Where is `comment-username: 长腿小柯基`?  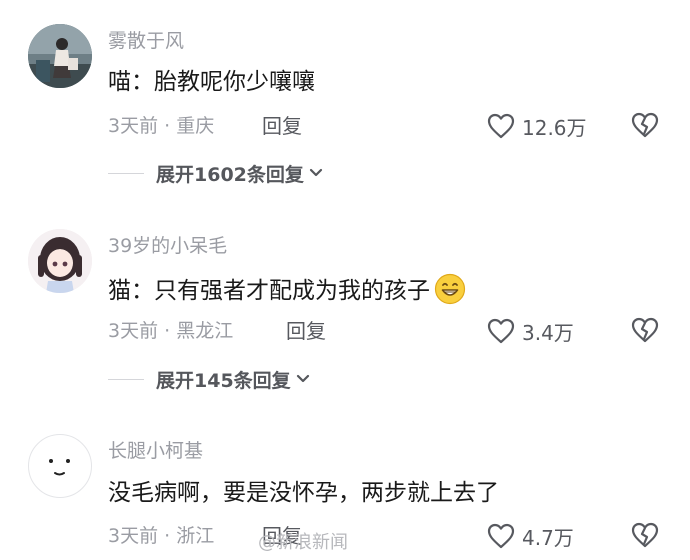 comment-username: 长腿小柯基 is located at coordinates (155, 451).